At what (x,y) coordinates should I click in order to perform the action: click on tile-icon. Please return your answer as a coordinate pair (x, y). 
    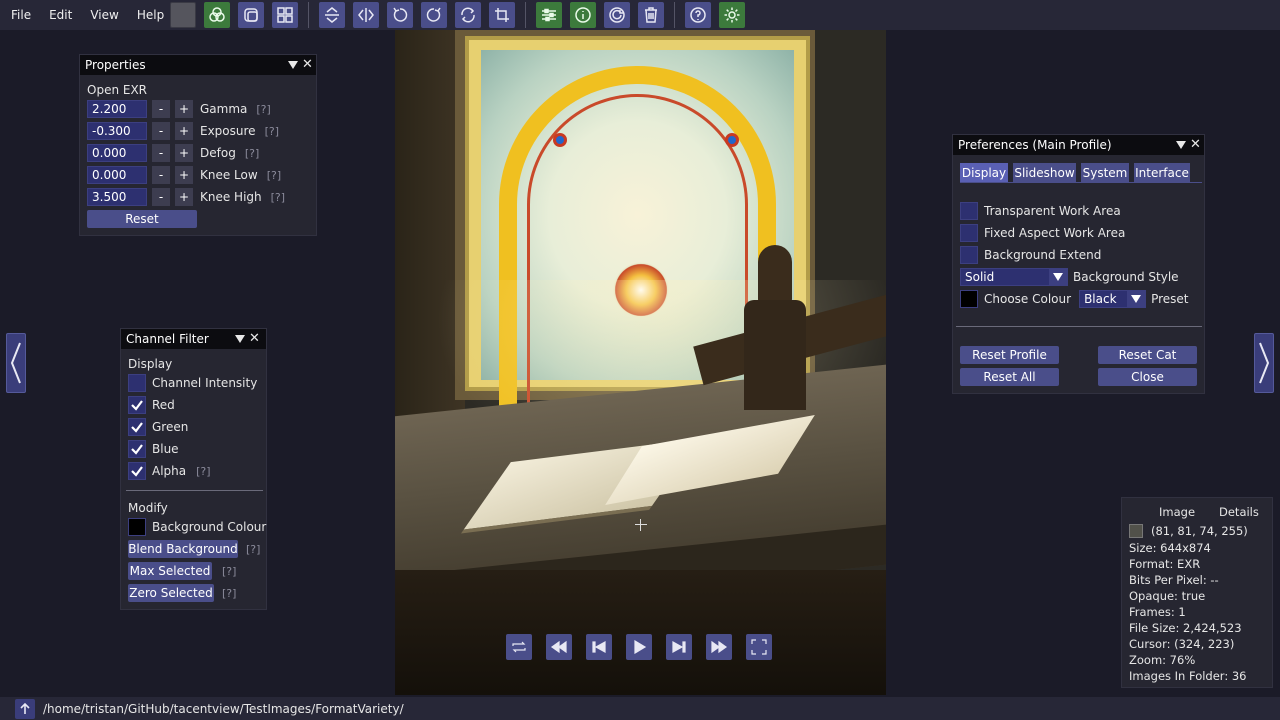
    Looking at the image, I should click on (251, 15).